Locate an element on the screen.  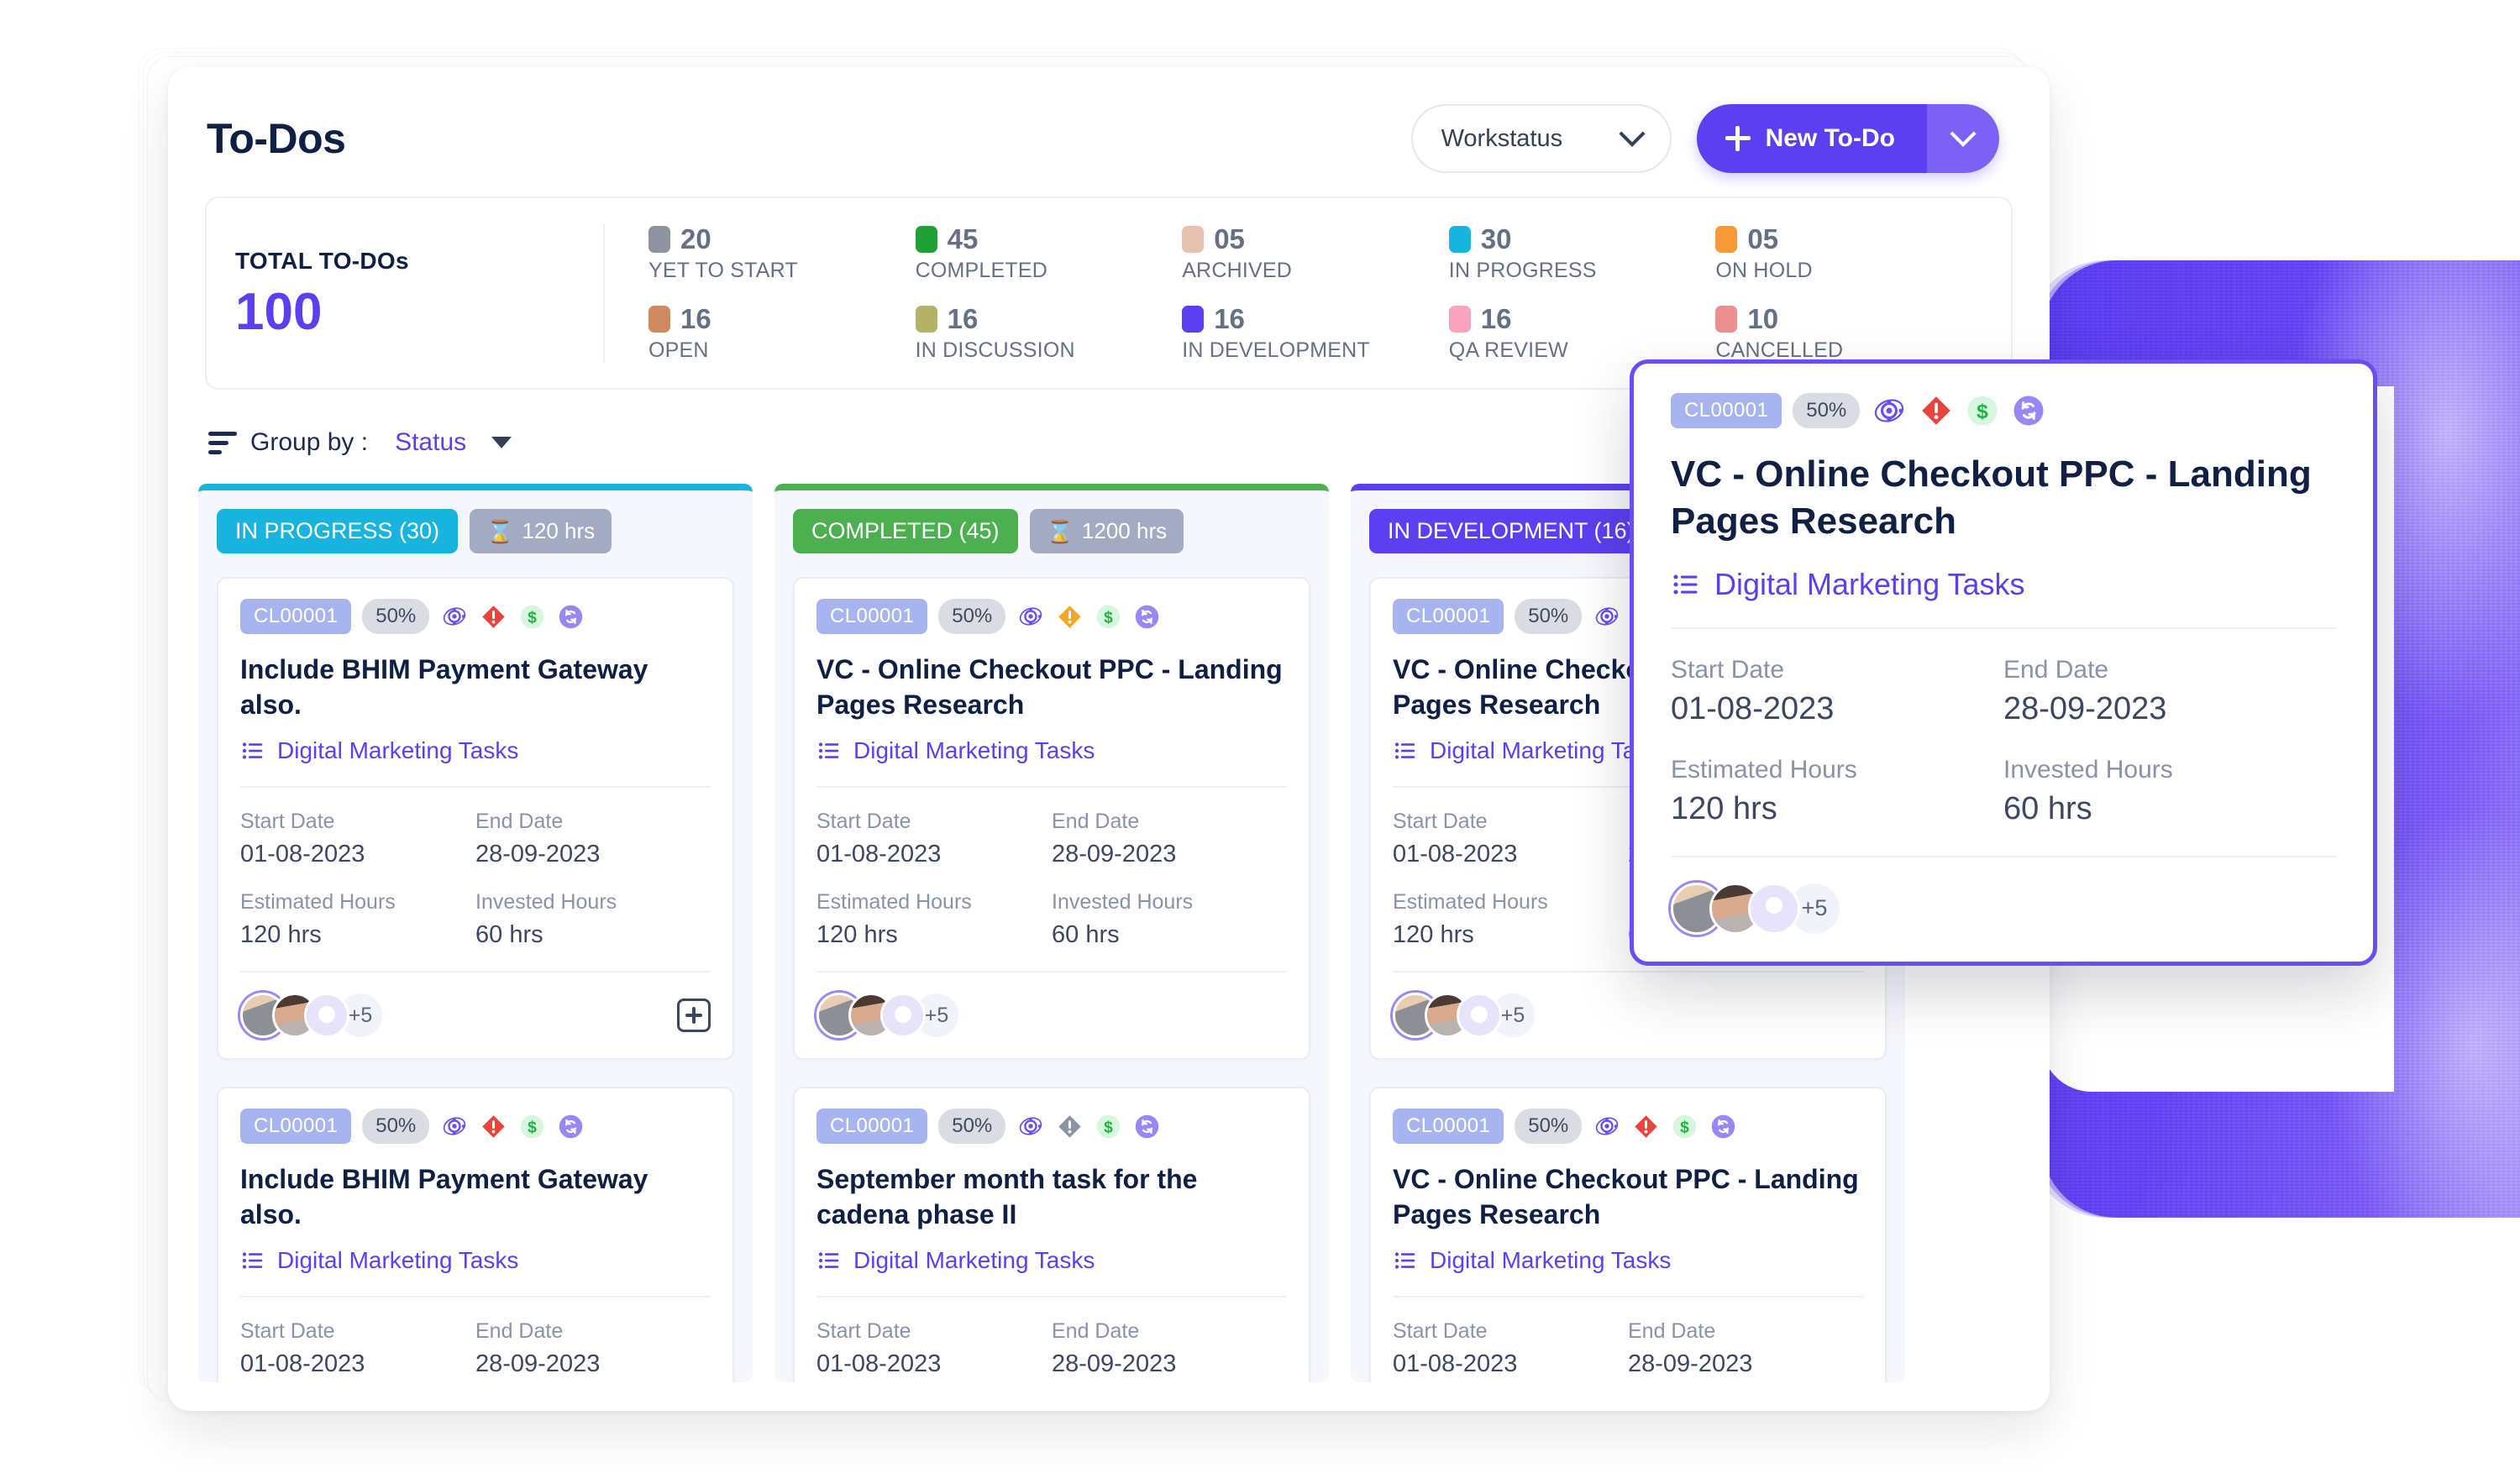
group-by-label: Group by : is located at coordinates (309, 442).